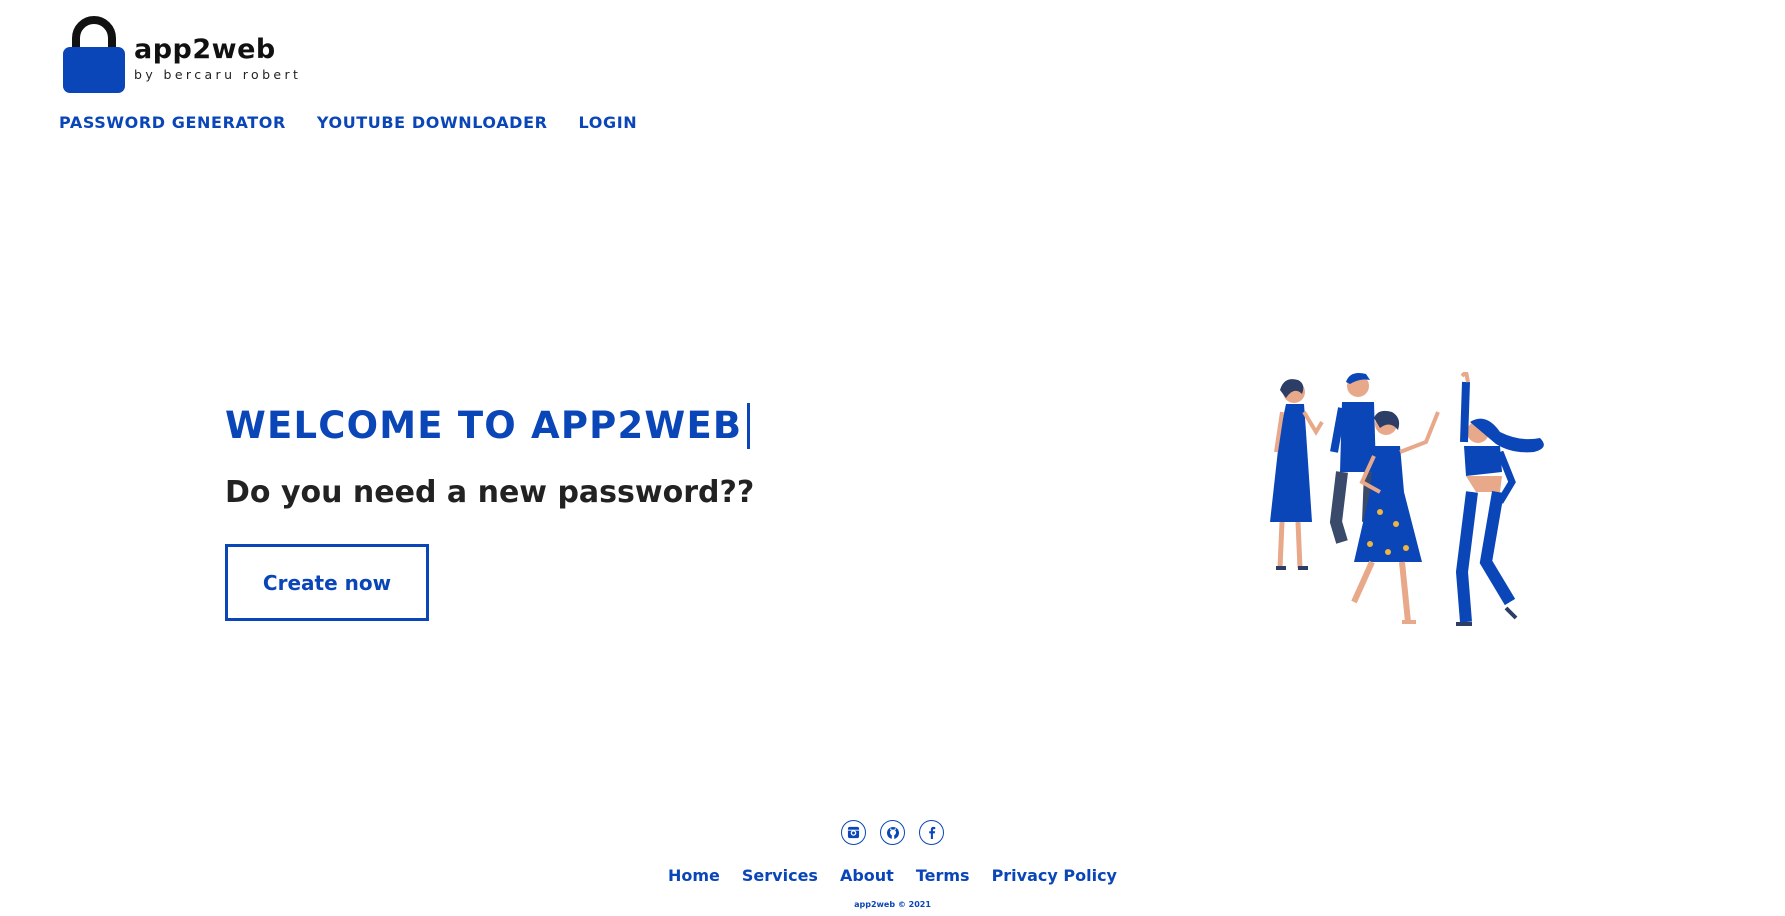 The image size is (1785, 916). I want to click on facebook-icon, so click(931, 832).